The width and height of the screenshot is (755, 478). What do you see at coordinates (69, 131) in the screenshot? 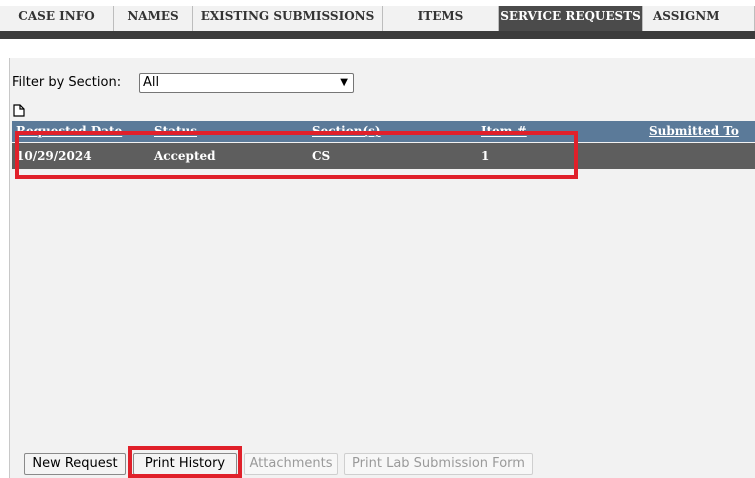
I see `column-requested-date: Requested Date` at bounding box center [69, 131].